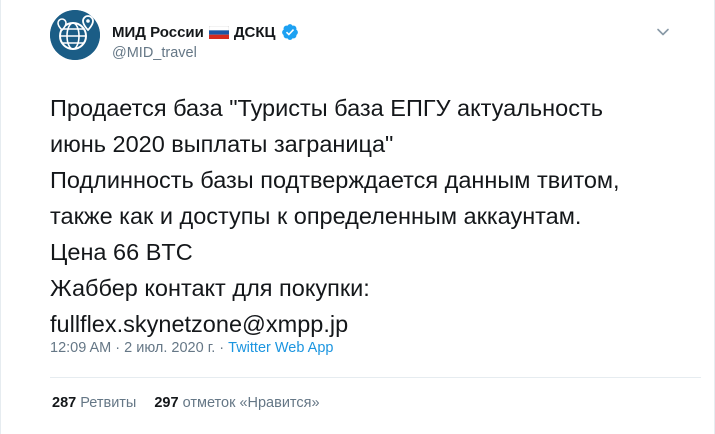 The width and height of the screenshot is (715, 434). What do you see at coordinates (222, 144) in the screenshot?
I see `tweet-text-line: июнь 2020 выплаты заграница"` at bounding box center [222, 144].